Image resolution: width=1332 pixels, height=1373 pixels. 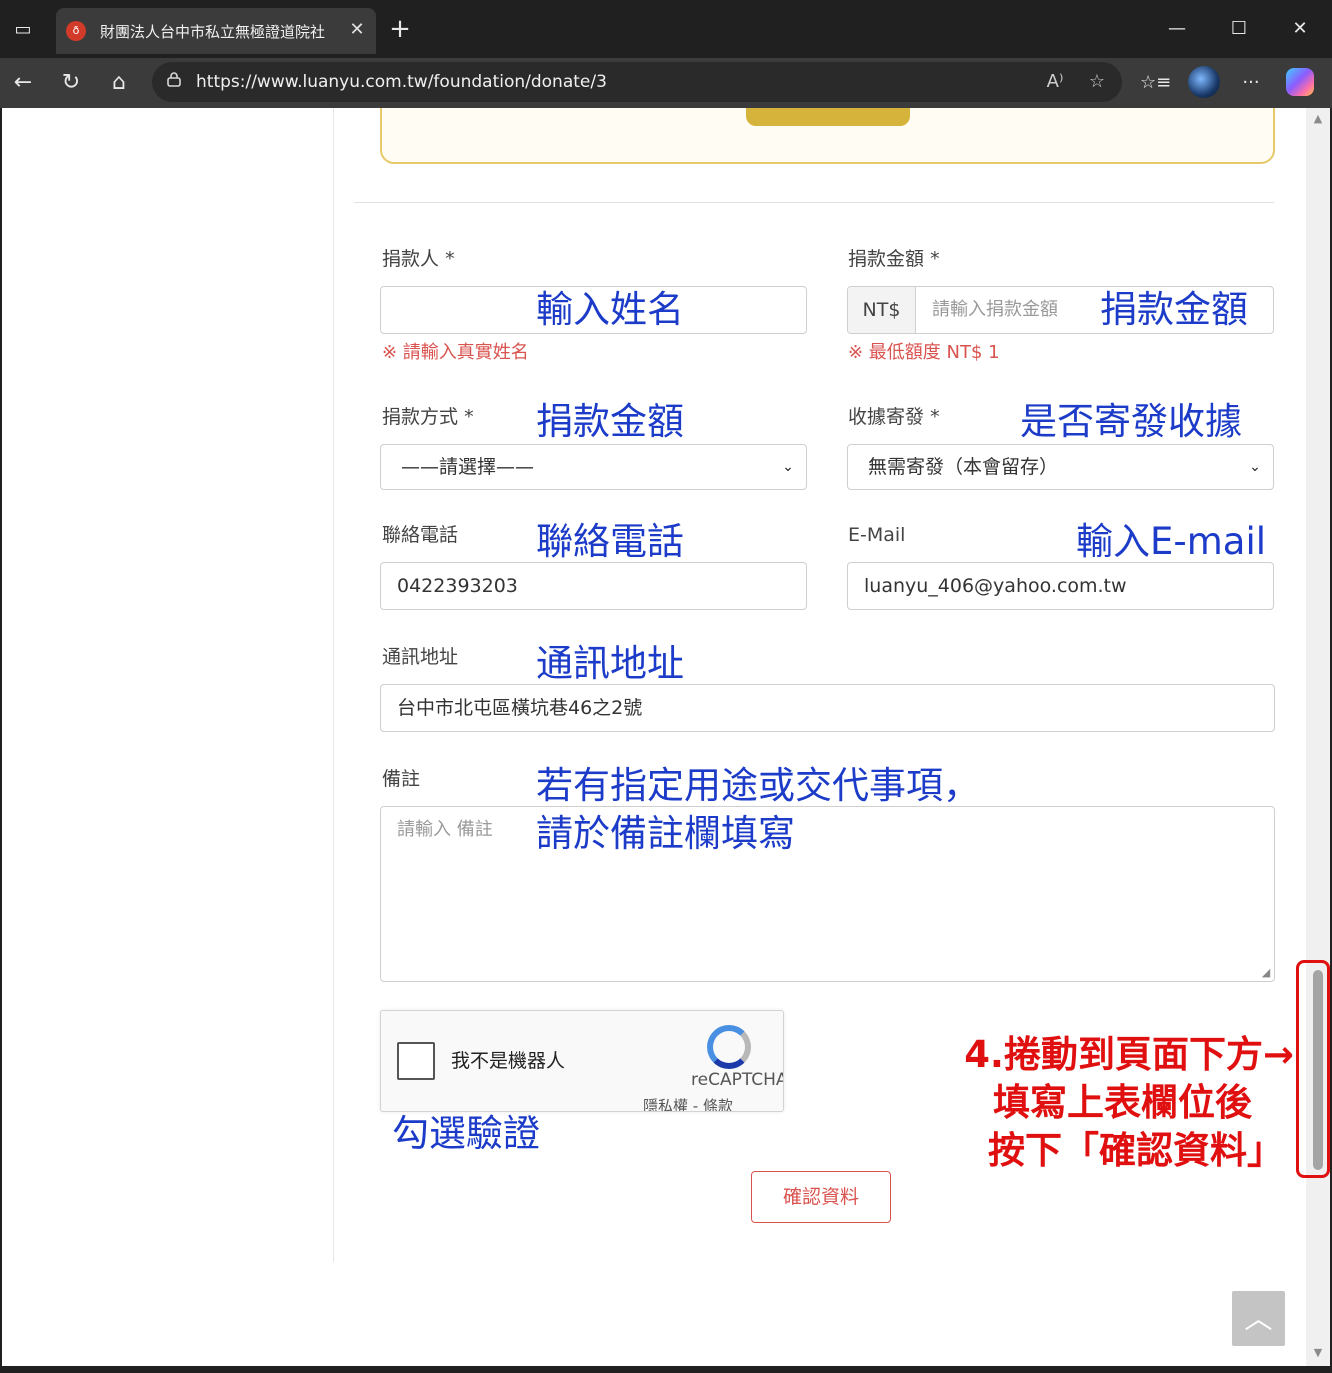 What do you see at coordinates (886, 259) in the screenshot?
I see `amount-label-text: 捐款金額` at bounding box center [886, 259].